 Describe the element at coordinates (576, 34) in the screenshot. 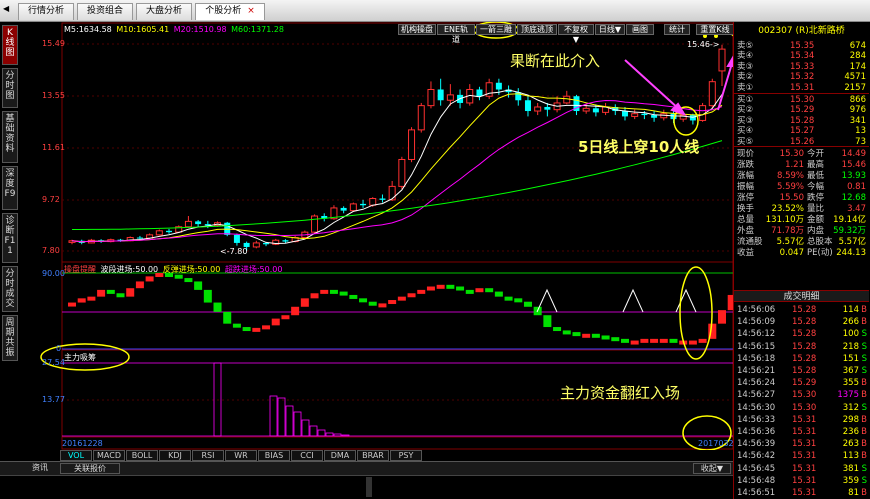

I see `tool-adjust: 不复权▼` at that location.